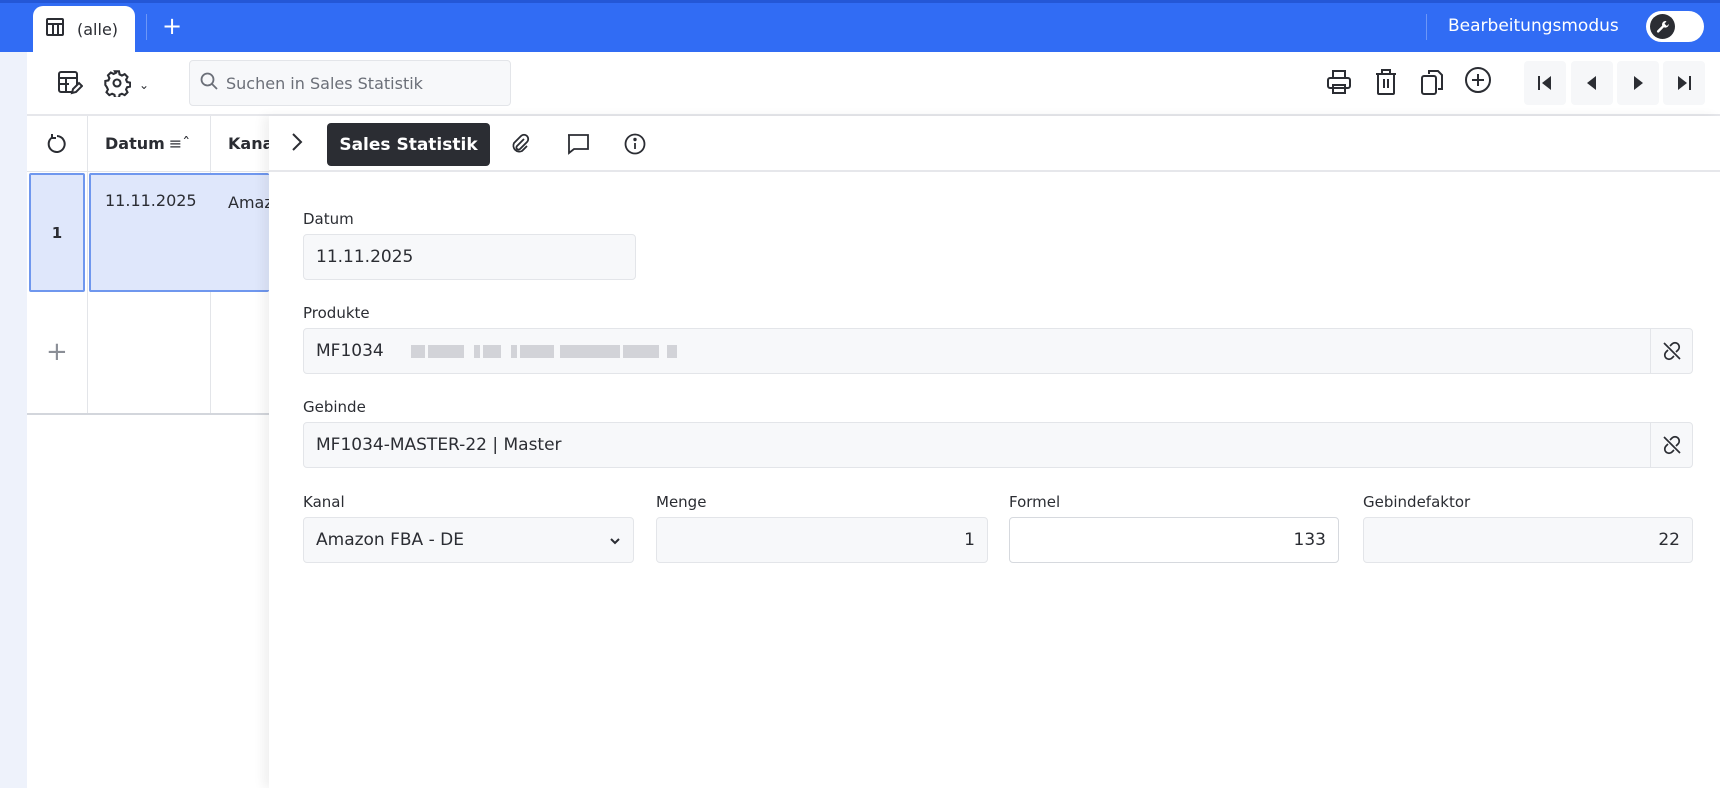  Describe the element at coordinates (1545, 83) in the screenshot. I see `first-record-button` at that location.